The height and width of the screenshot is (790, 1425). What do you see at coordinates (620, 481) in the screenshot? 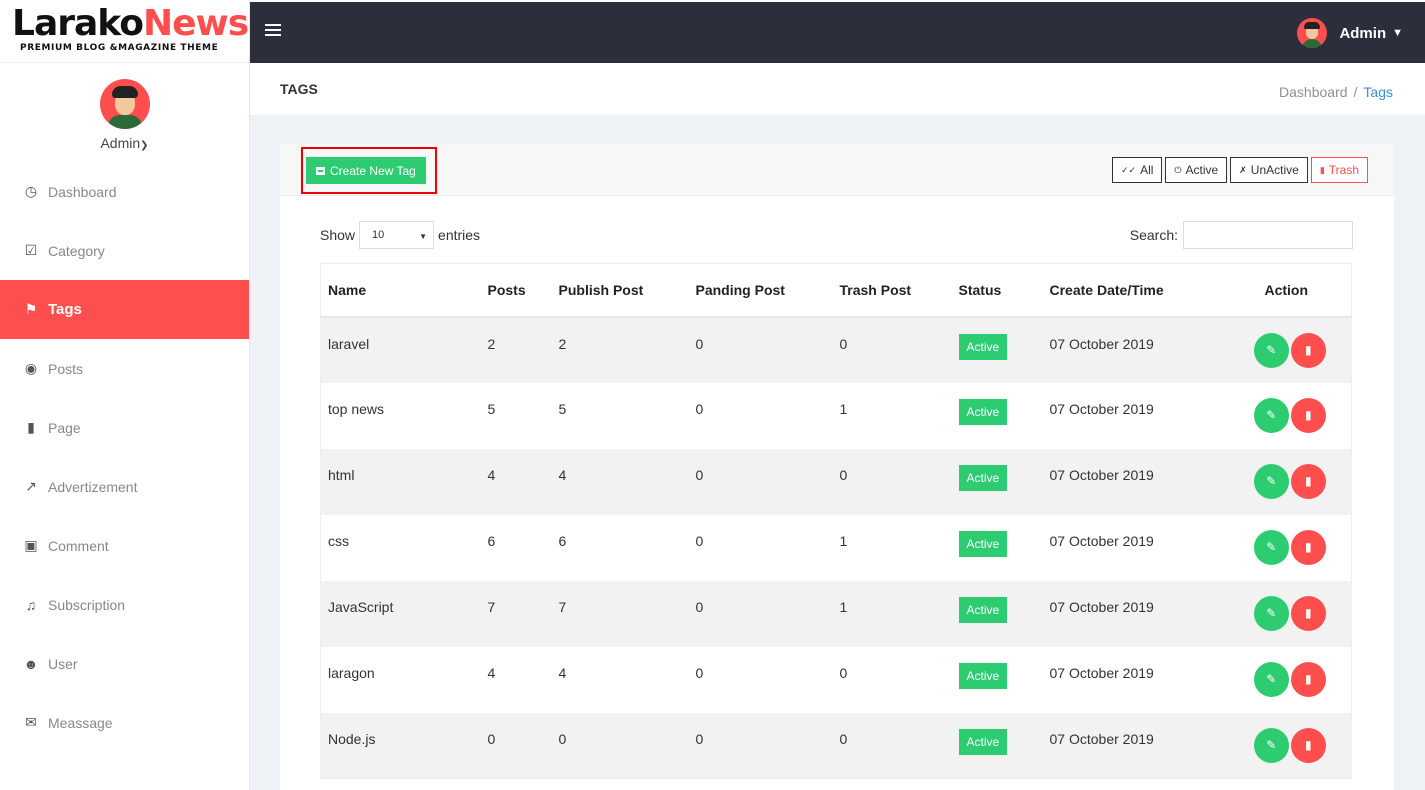
I see `cell-publish-post: 4` at bounding box center [620, 481].